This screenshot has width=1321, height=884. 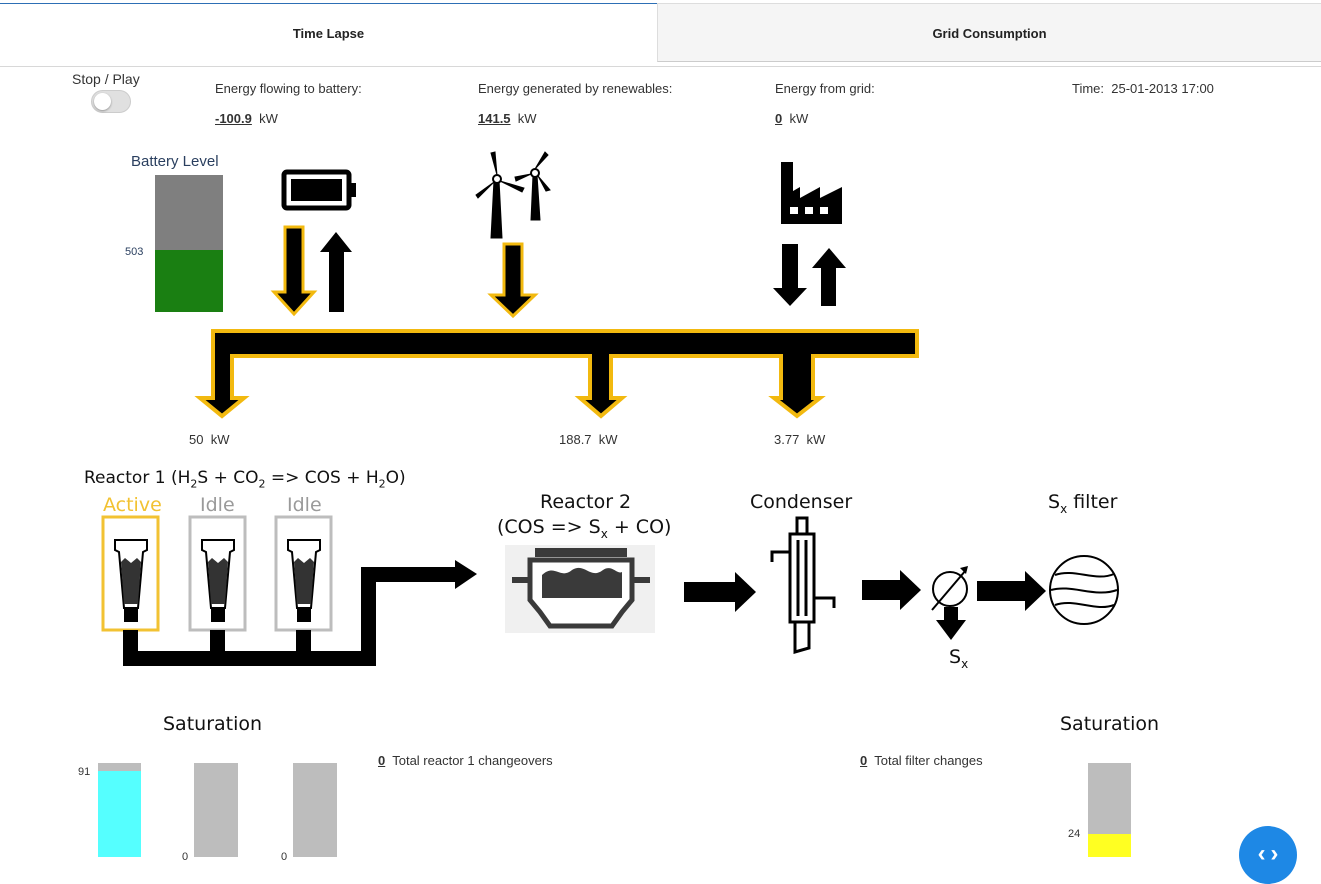 What do you see at coordinates (217, 505) in the screenshot?
I see `reactor1-unit-2-status: Idle` at bounding box center [217, 505].